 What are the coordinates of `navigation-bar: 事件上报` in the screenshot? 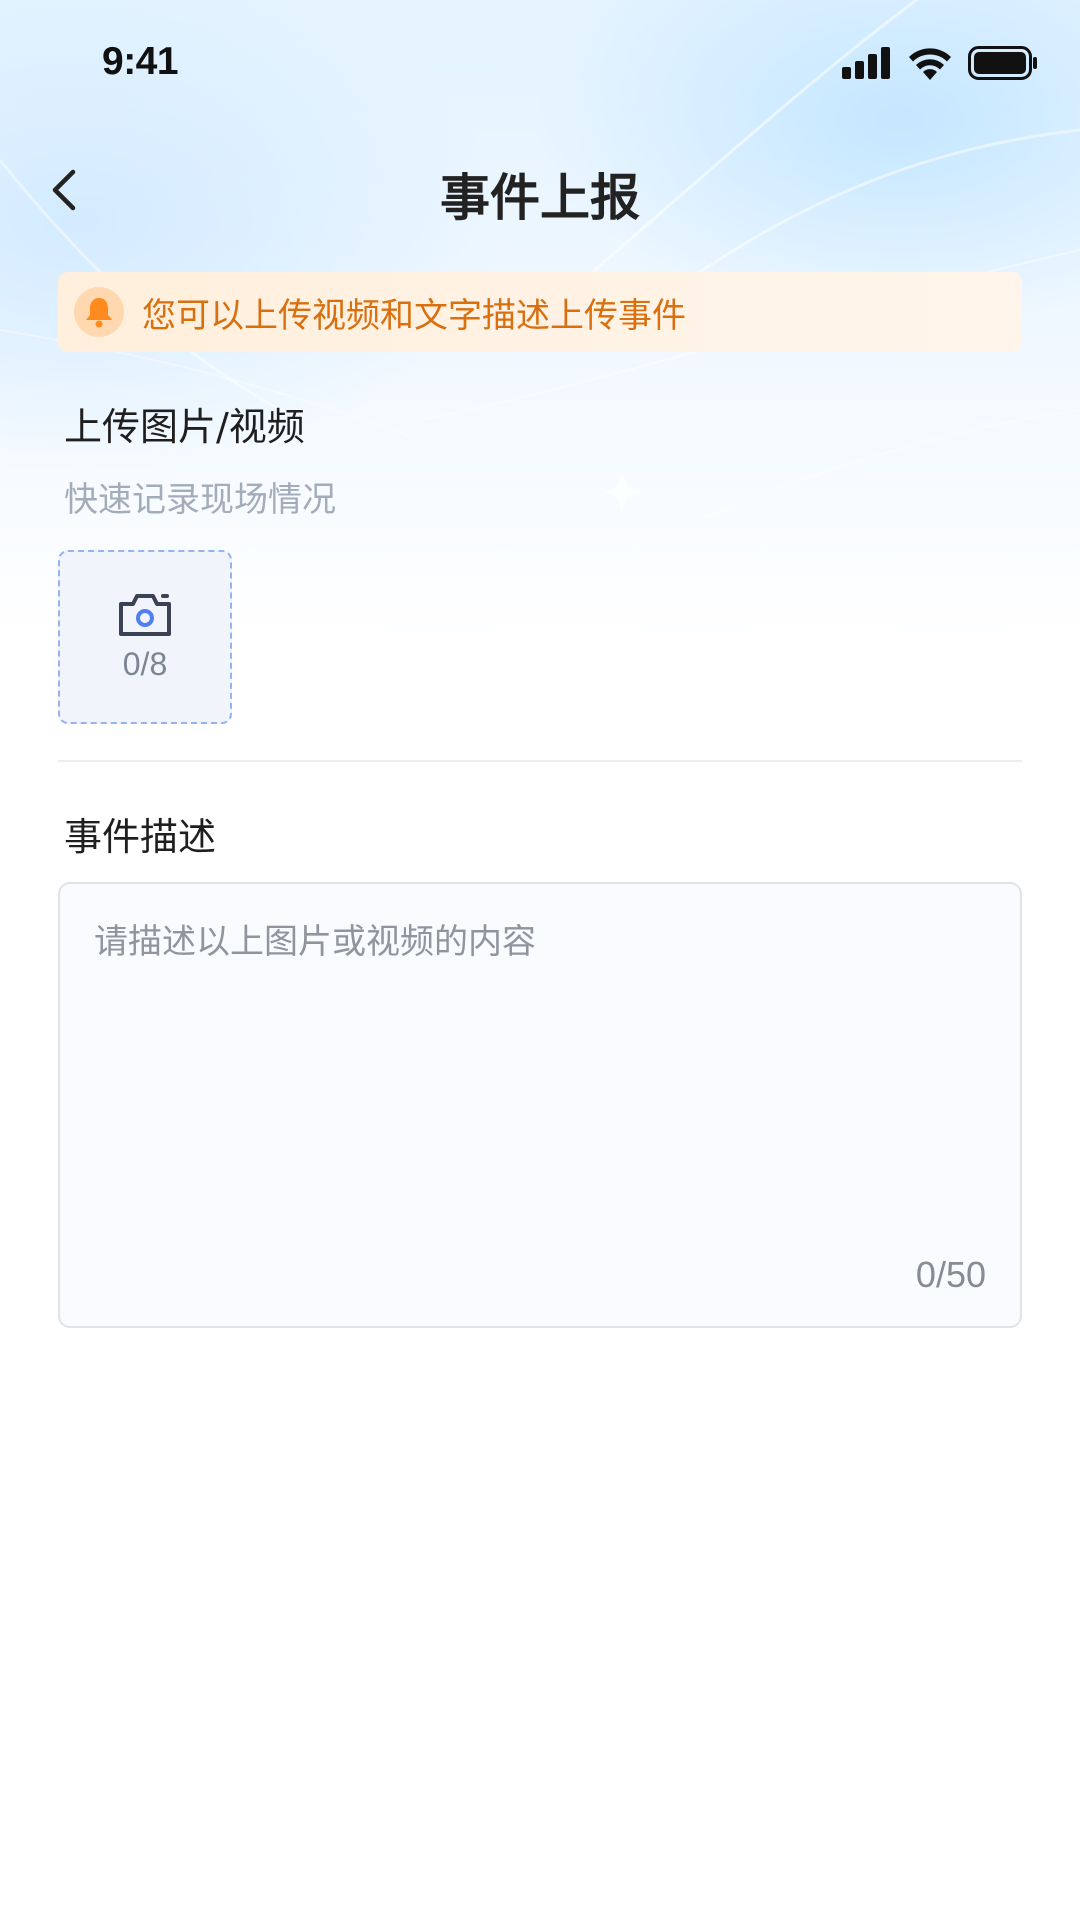 It's located at (540, 190).